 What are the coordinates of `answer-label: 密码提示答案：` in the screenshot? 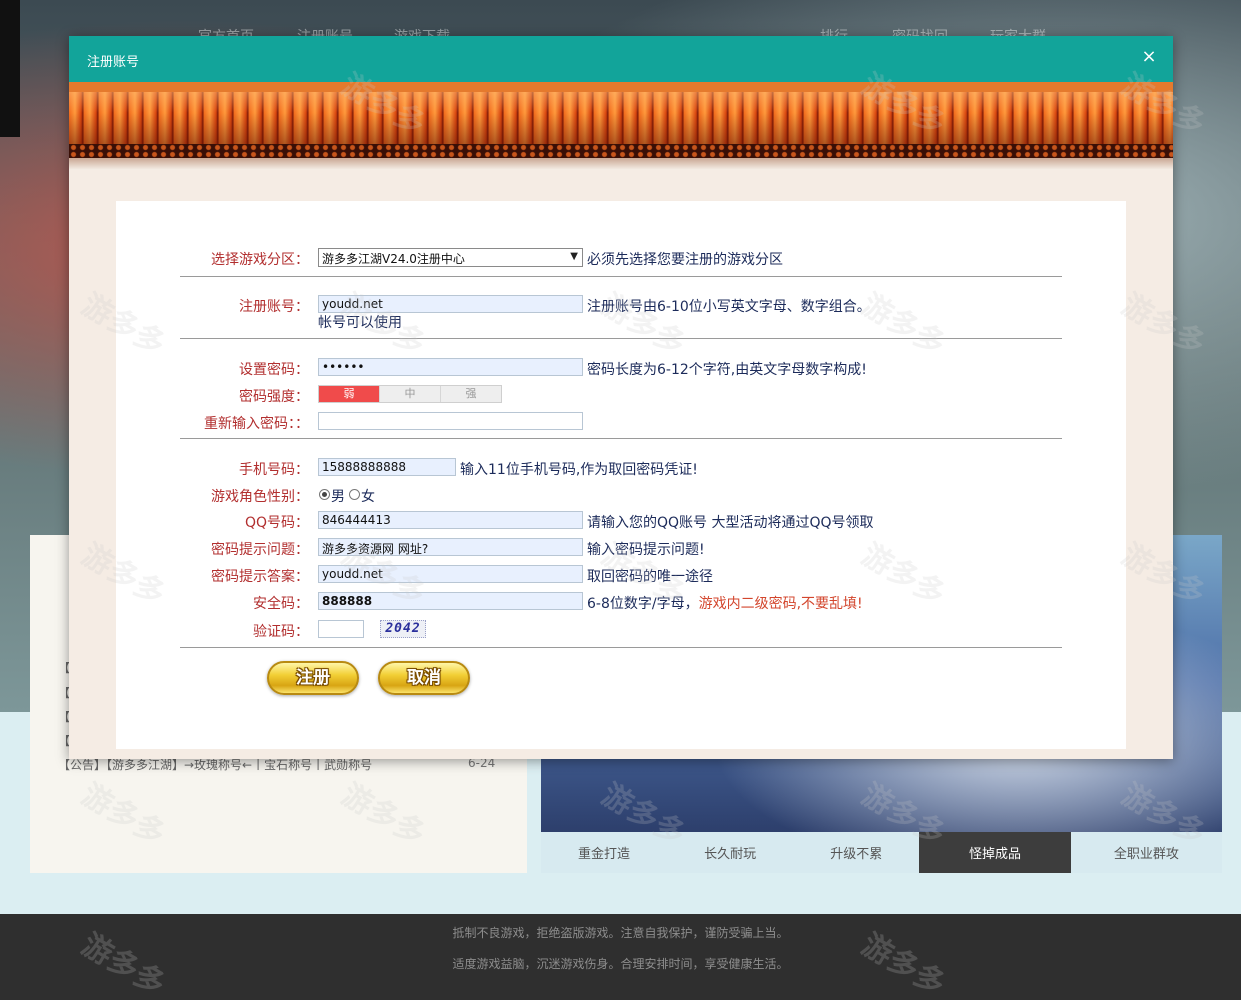 It's located at (260, 577).